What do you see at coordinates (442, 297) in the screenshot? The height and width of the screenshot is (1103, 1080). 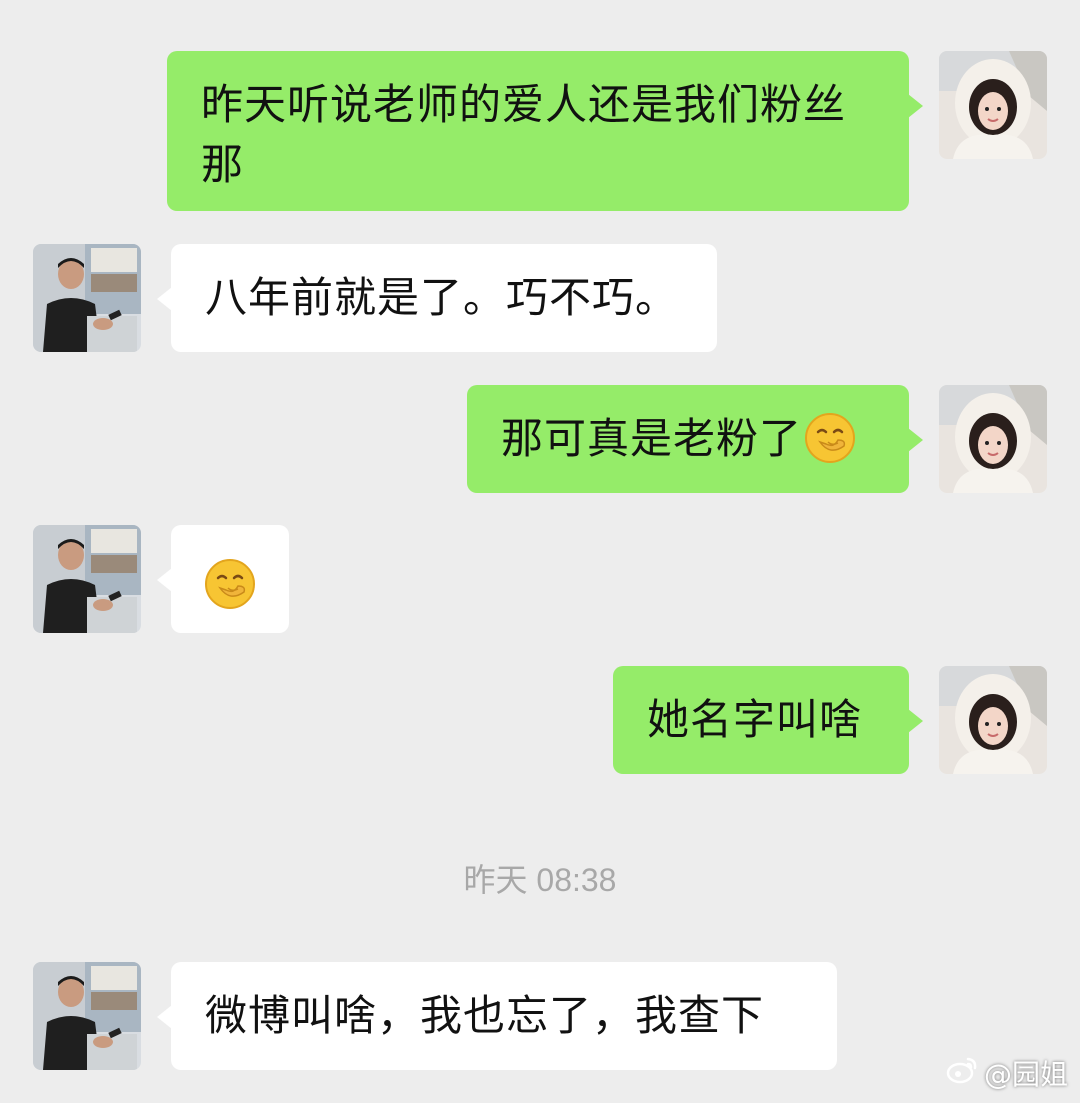 I see `message-text: 八年前就是了。巧不巧。` at bounding box center [442, 297].